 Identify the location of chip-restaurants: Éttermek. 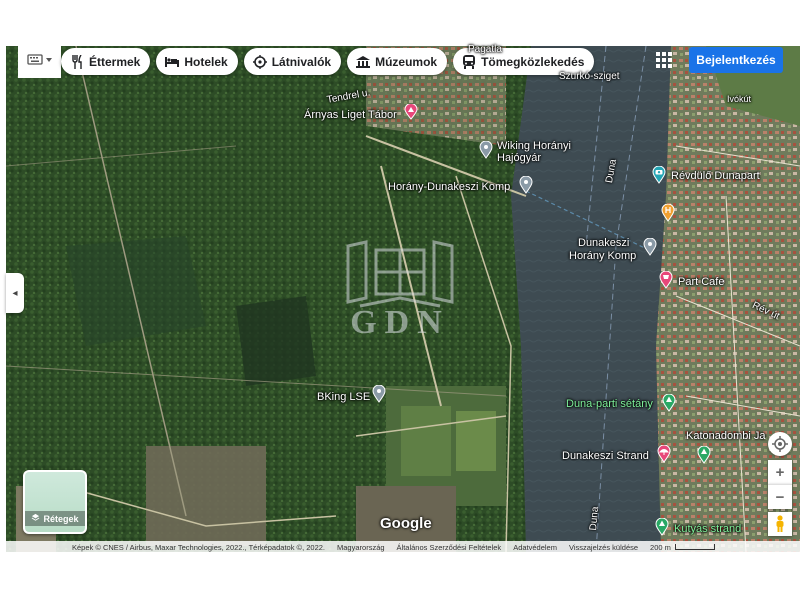
(106, 61).